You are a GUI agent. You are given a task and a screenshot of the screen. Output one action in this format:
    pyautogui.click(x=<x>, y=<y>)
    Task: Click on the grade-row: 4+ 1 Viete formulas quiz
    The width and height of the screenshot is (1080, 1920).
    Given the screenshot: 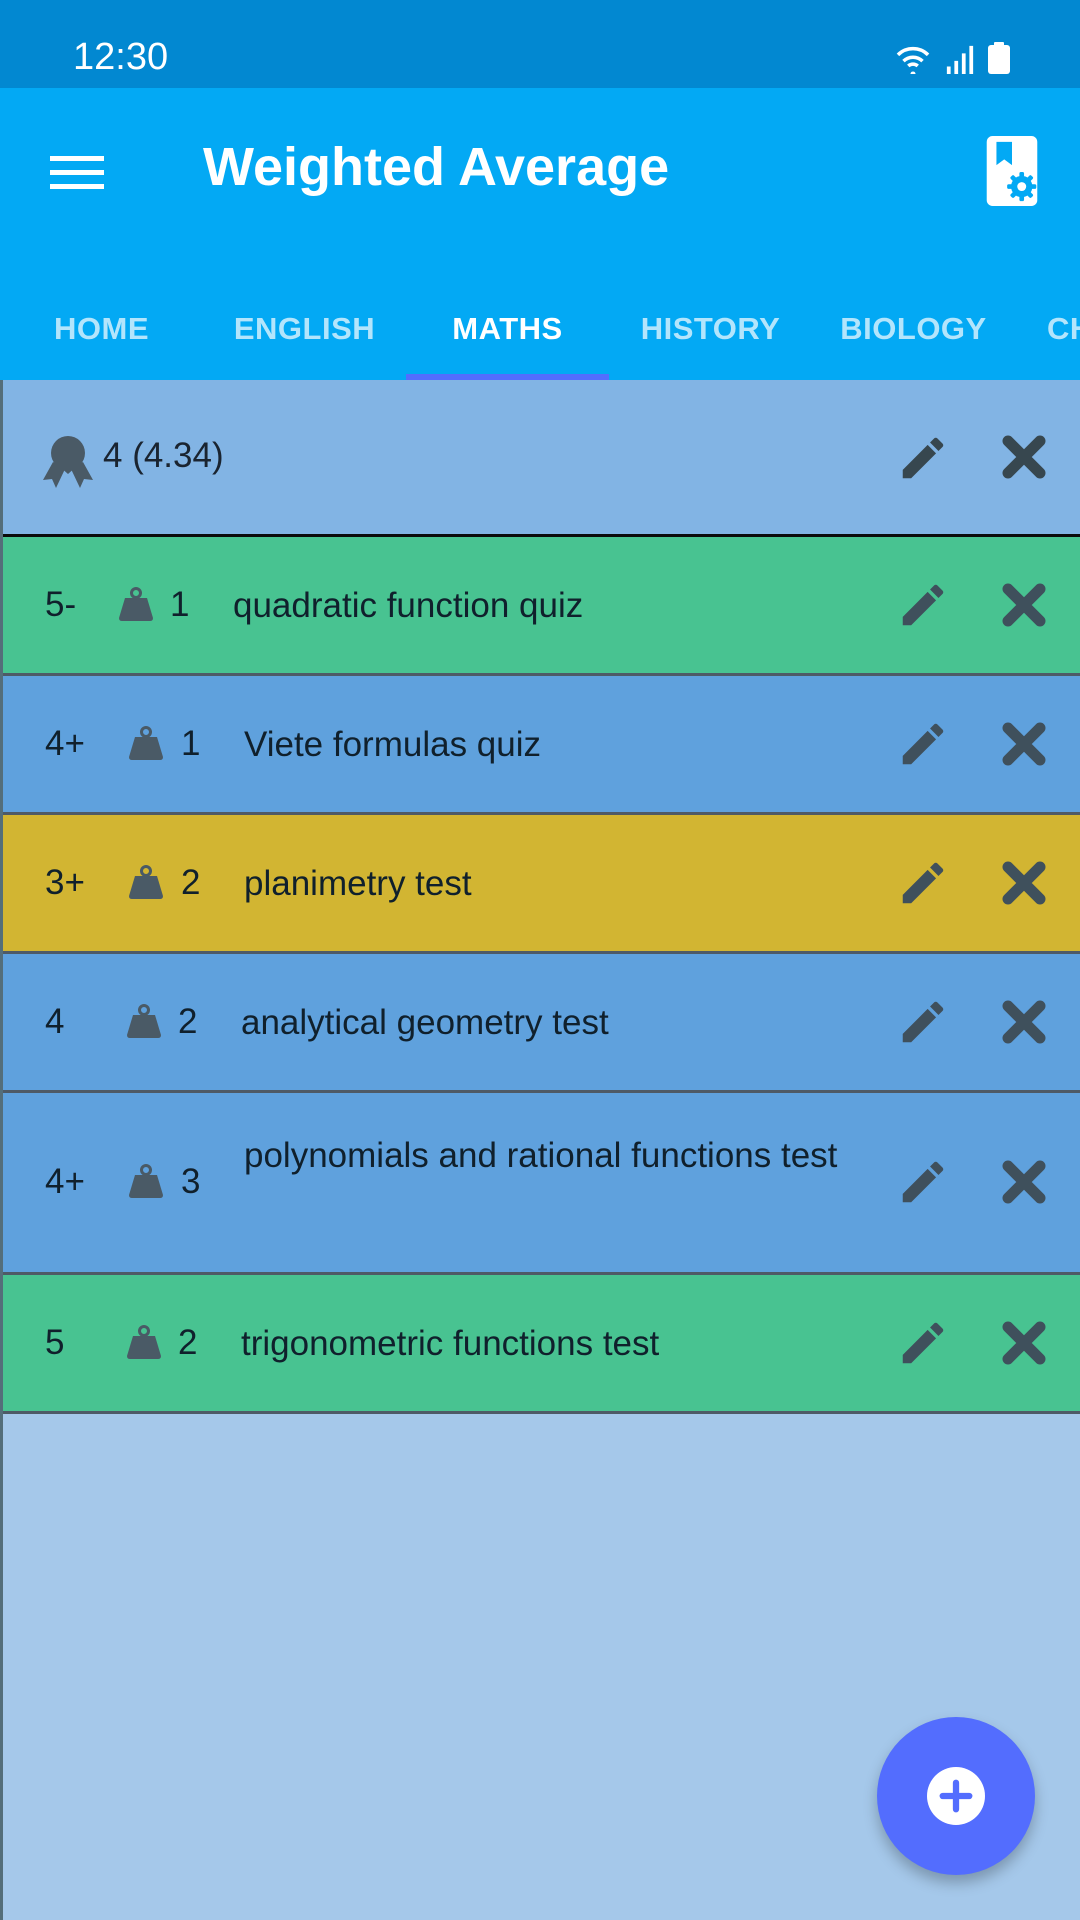 What is the action you would take?
    pyautogui.click(x=541, y=745)
    